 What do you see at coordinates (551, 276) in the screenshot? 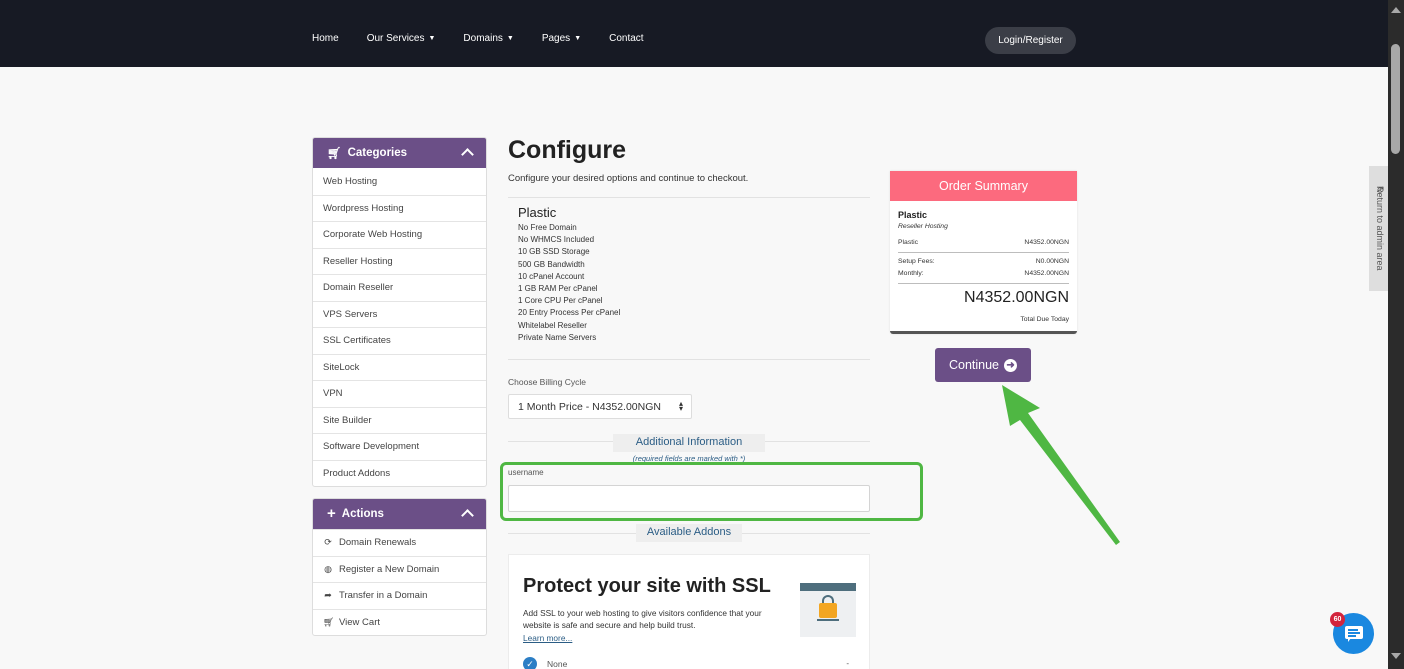
I see `feature-item: 10 cPanel Account` at bounding box center [551, 276].